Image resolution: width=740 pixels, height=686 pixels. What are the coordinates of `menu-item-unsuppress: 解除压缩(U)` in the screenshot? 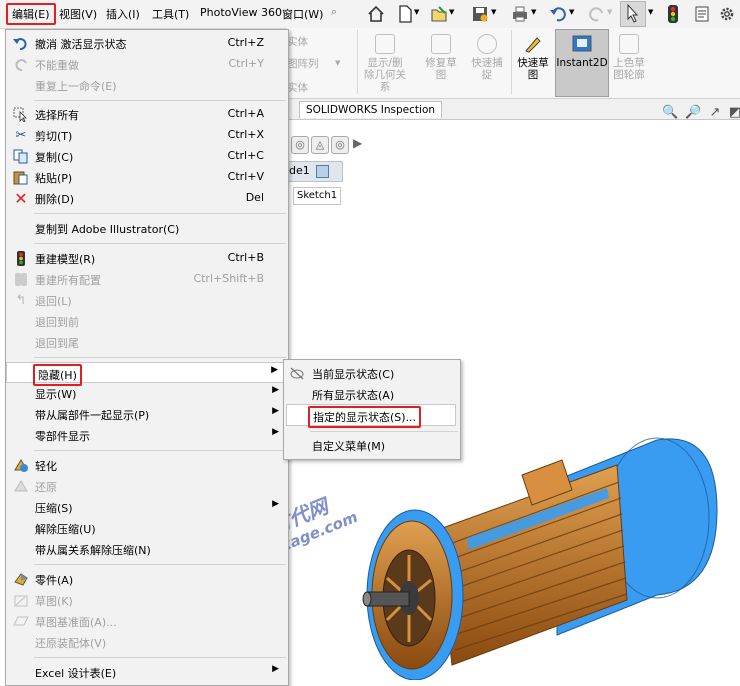 It's located at (147, 528).